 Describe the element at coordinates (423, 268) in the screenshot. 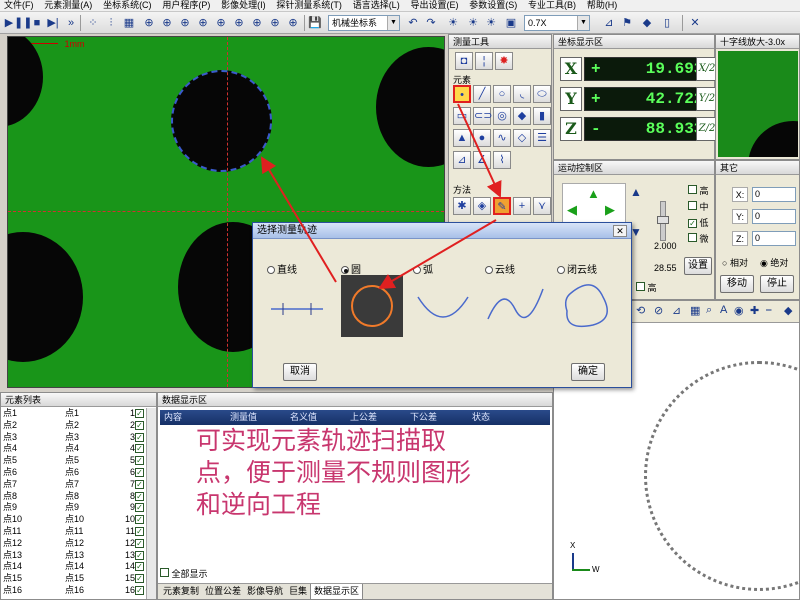

I see `option-arc: 弧` at that location.